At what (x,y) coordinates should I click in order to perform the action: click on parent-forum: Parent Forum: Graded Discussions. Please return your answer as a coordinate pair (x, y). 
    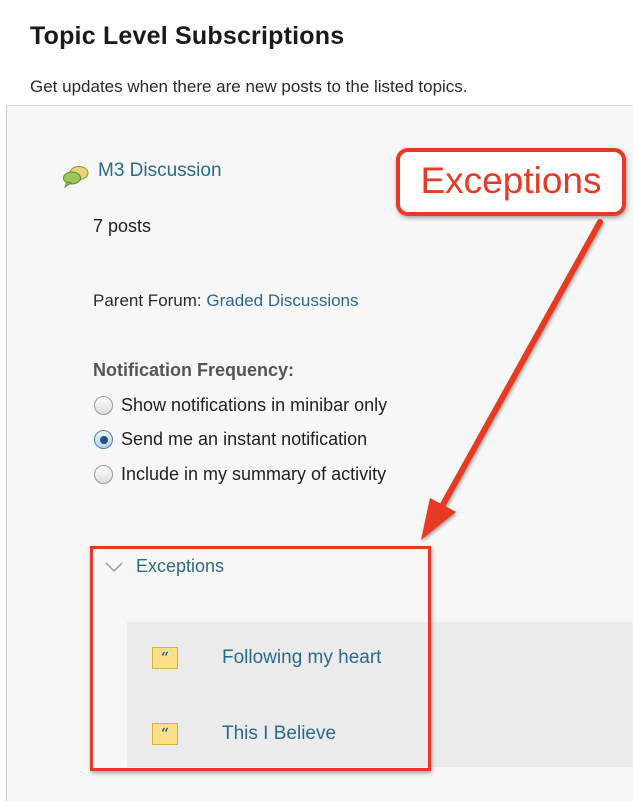
    Looking at the image, I should click on (226, 301).